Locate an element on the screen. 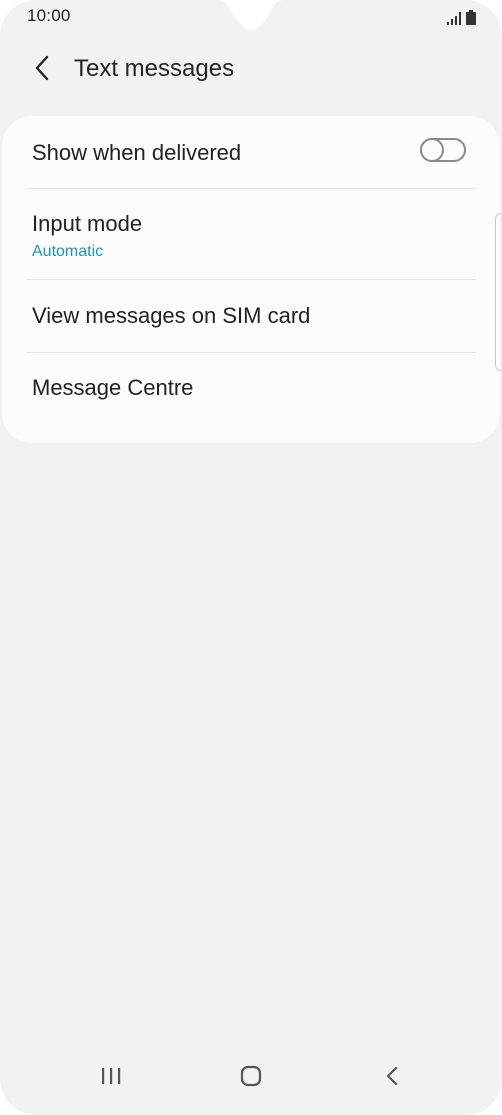 The image size is (502, 1115). message-centre-label: Message Centre is located at coordinates (113, 387).